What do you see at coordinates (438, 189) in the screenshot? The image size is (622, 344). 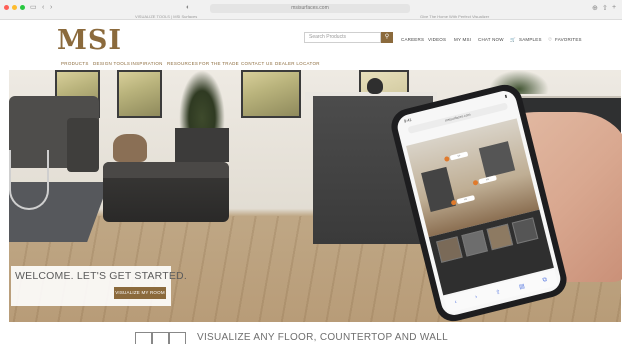 I see `room-cabinet` at bounding box center [438, 189].